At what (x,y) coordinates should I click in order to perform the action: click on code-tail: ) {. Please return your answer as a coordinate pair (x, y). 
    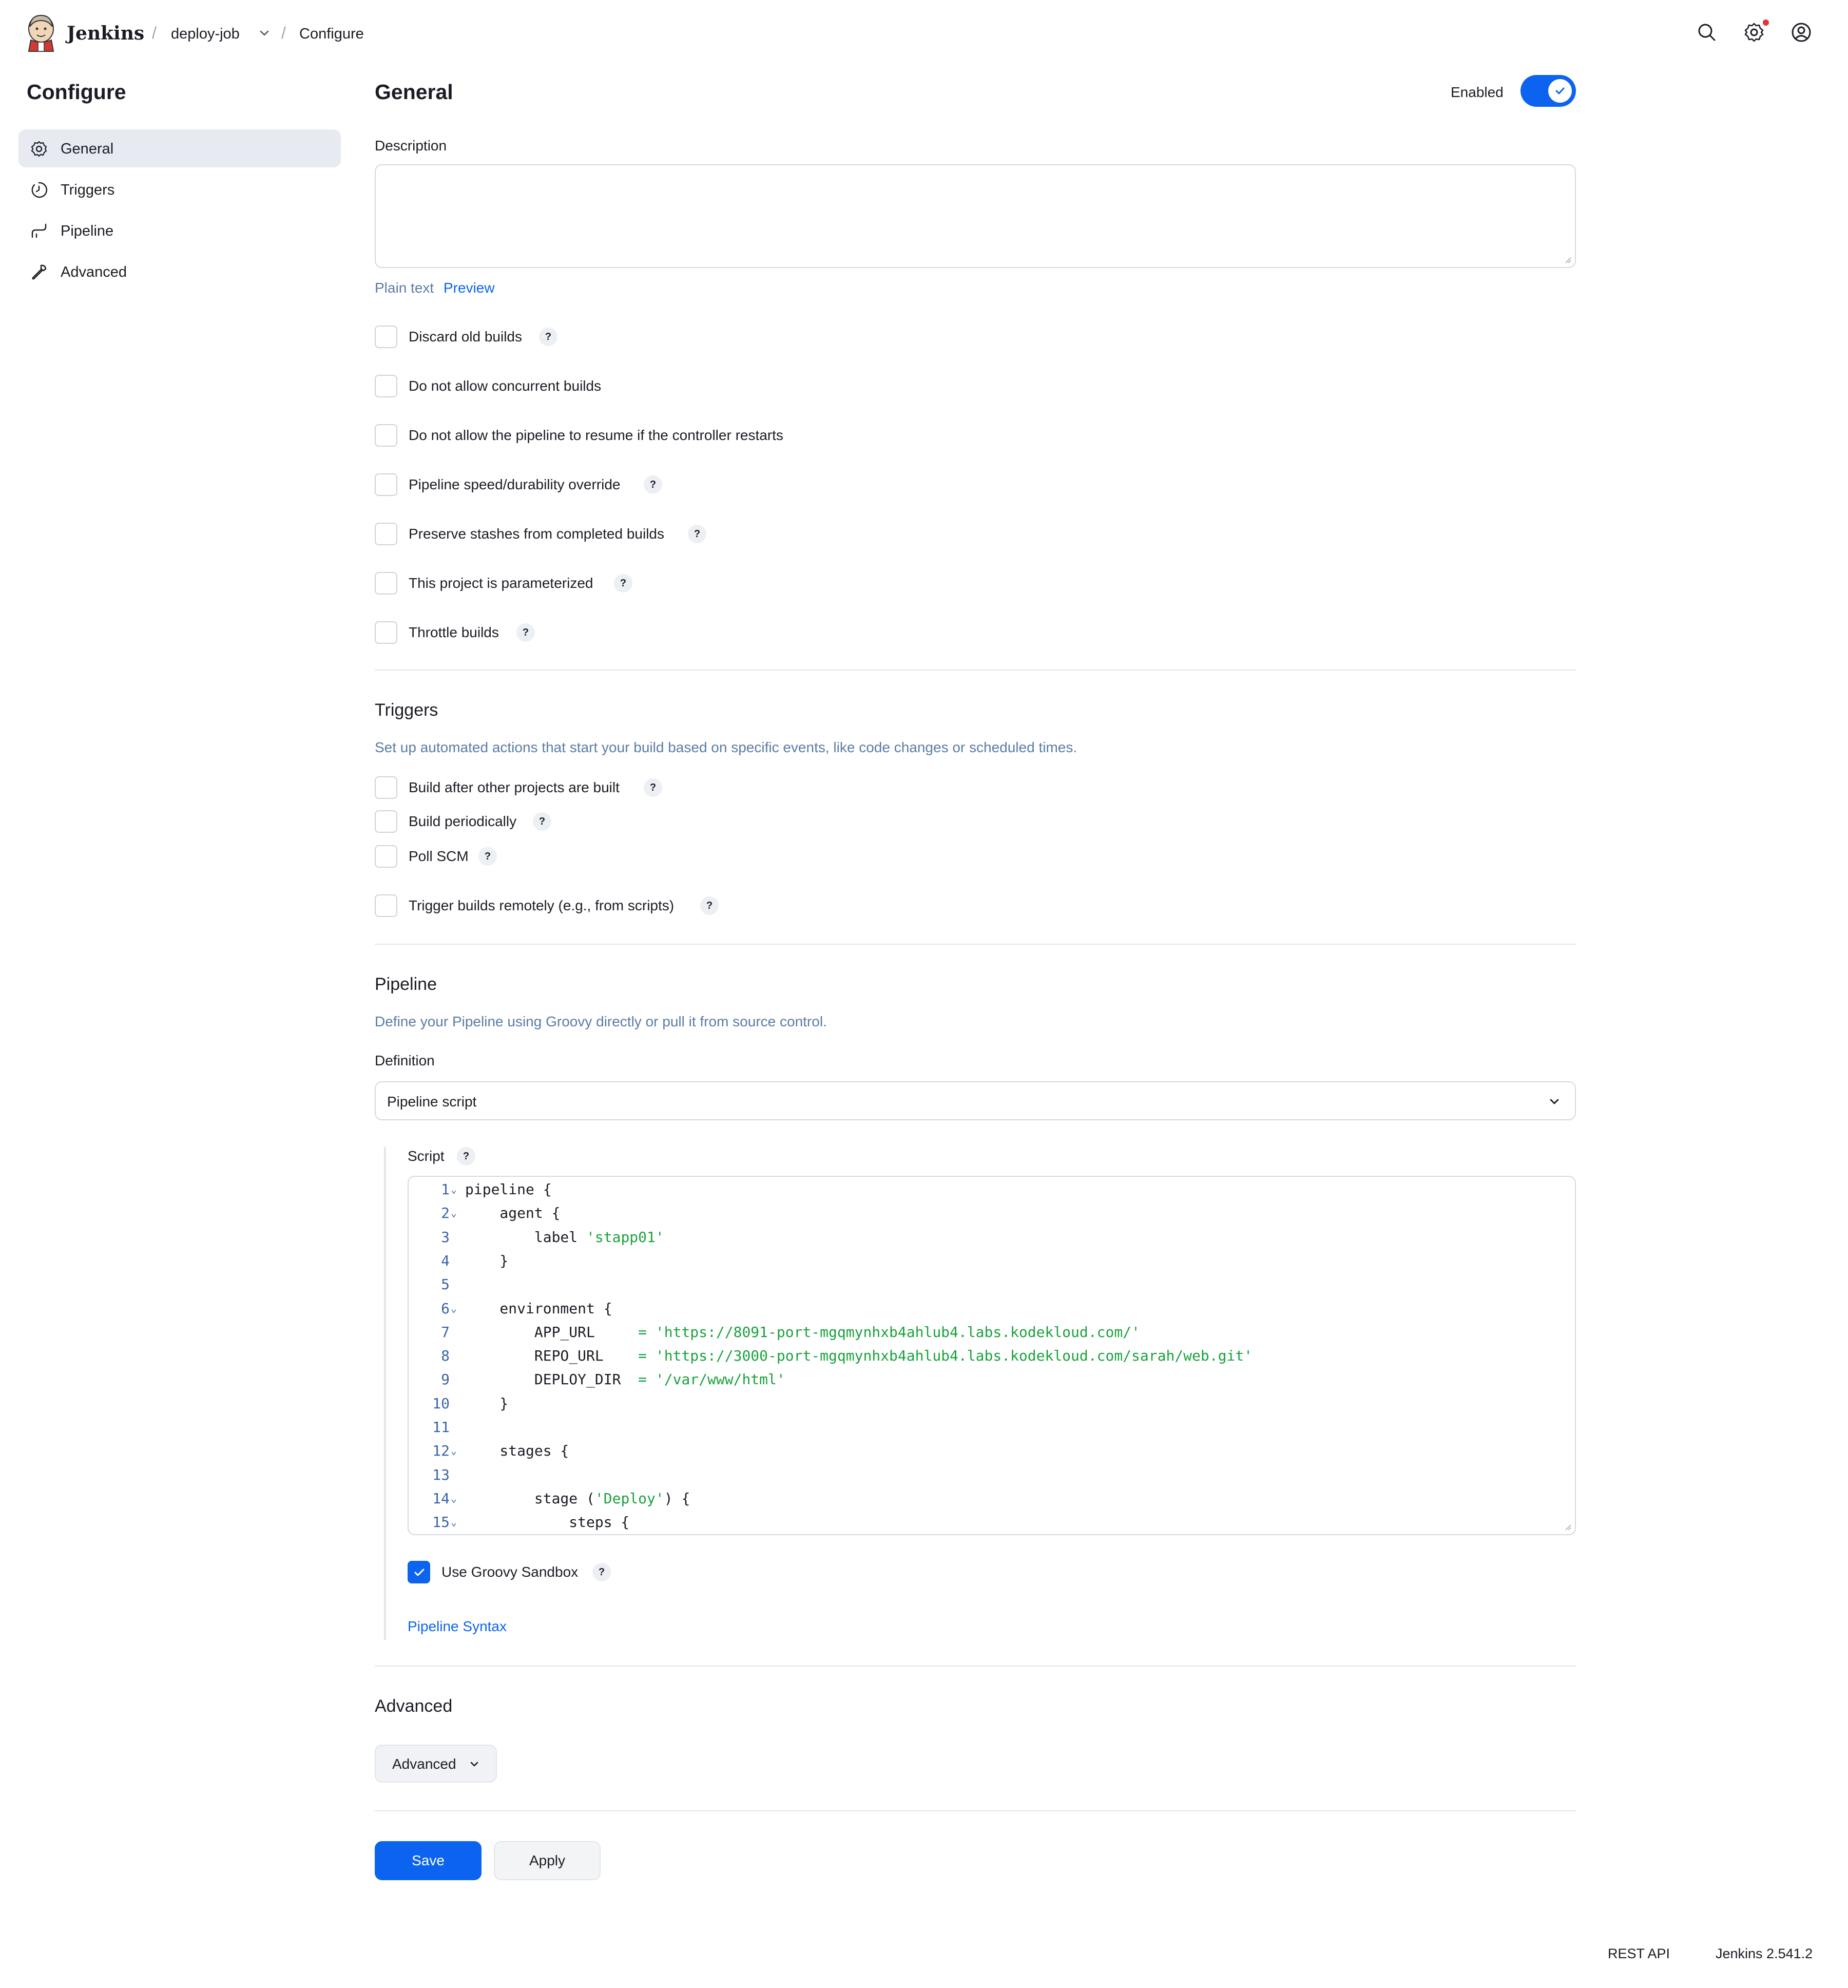
    Looking at the image, I should click on (677, 1498).